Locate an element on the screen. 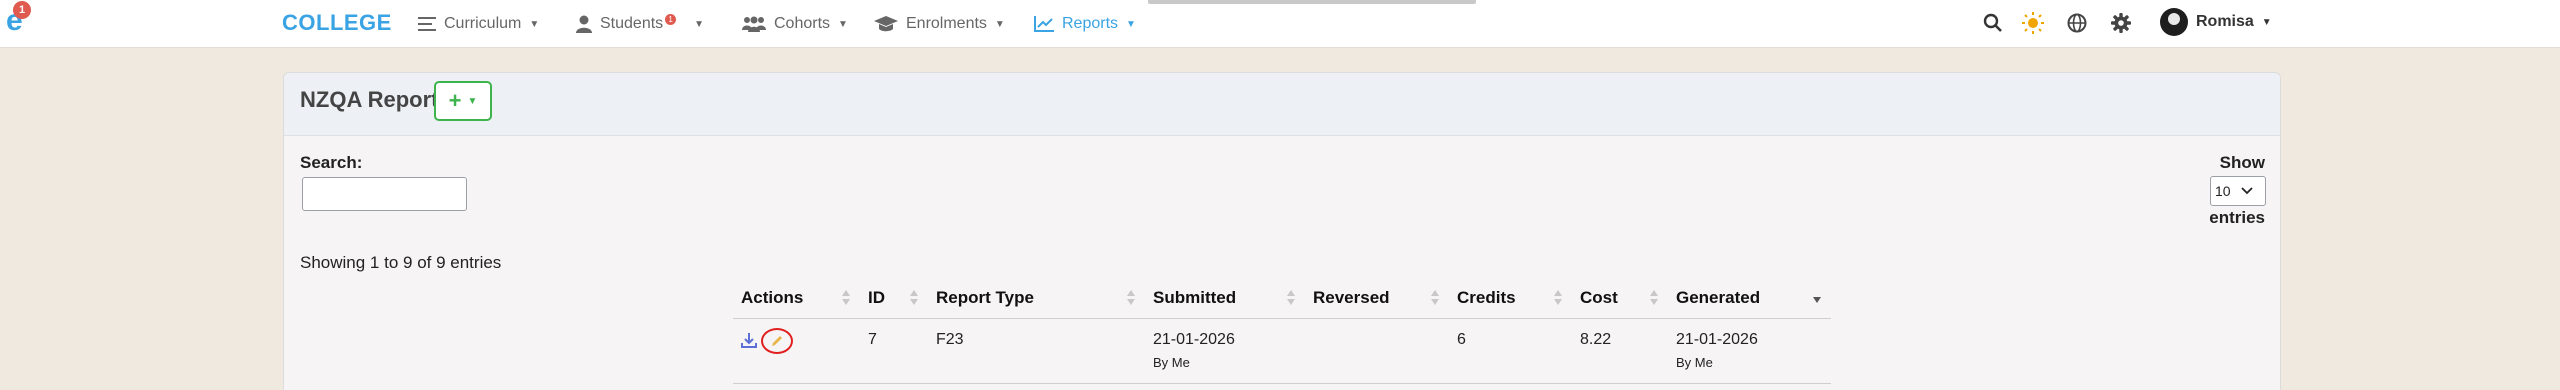 The height and width of the screenshot is (390, 2560). sun-icon is located at coordinates (2033, 23).